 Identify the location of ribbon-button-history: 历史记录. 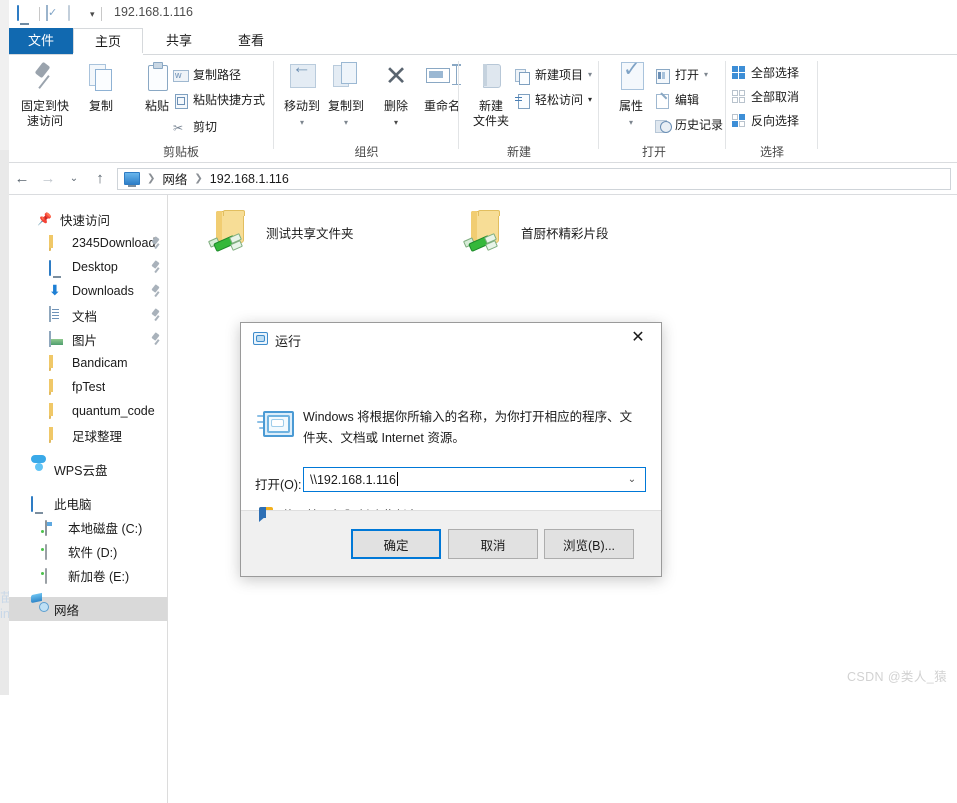
(689, 125).